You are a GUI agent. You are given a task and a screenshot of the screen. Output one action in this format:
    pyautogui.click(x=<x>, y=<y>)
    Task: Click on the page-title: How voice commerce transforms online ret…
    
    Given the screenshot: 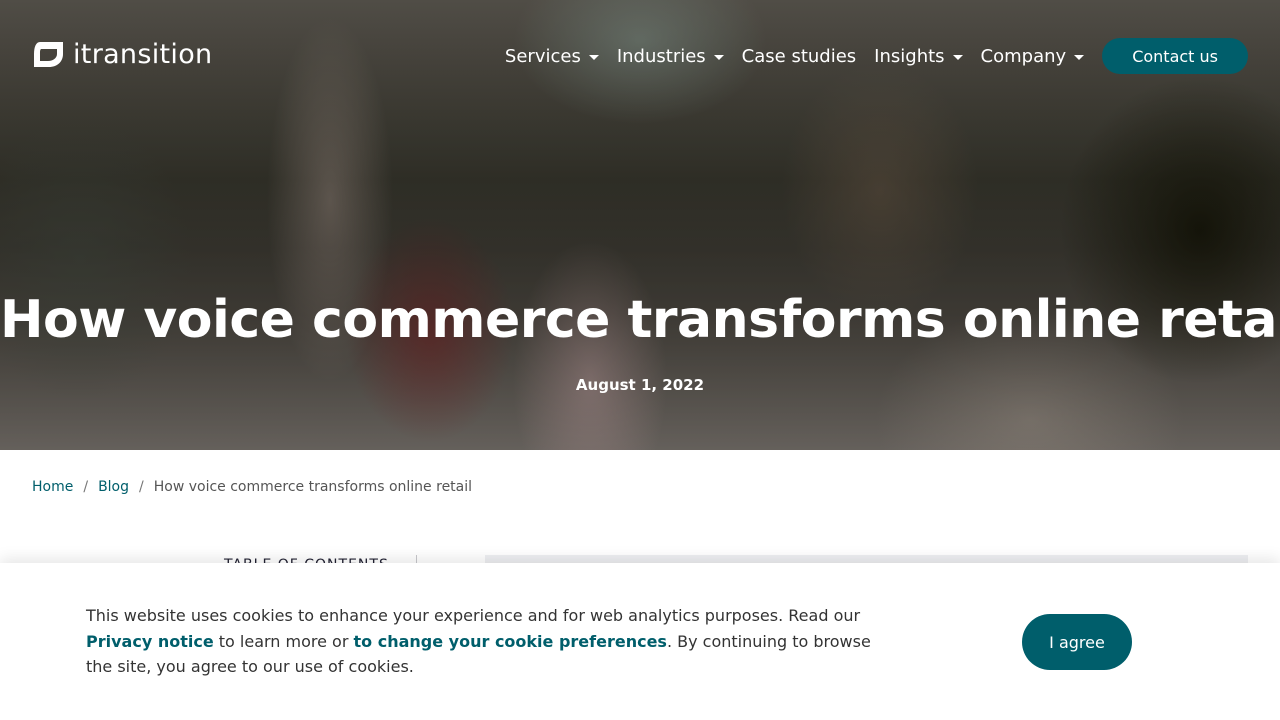 What is the action you would take?
    pyautogui.click(x=640, y=320)
    